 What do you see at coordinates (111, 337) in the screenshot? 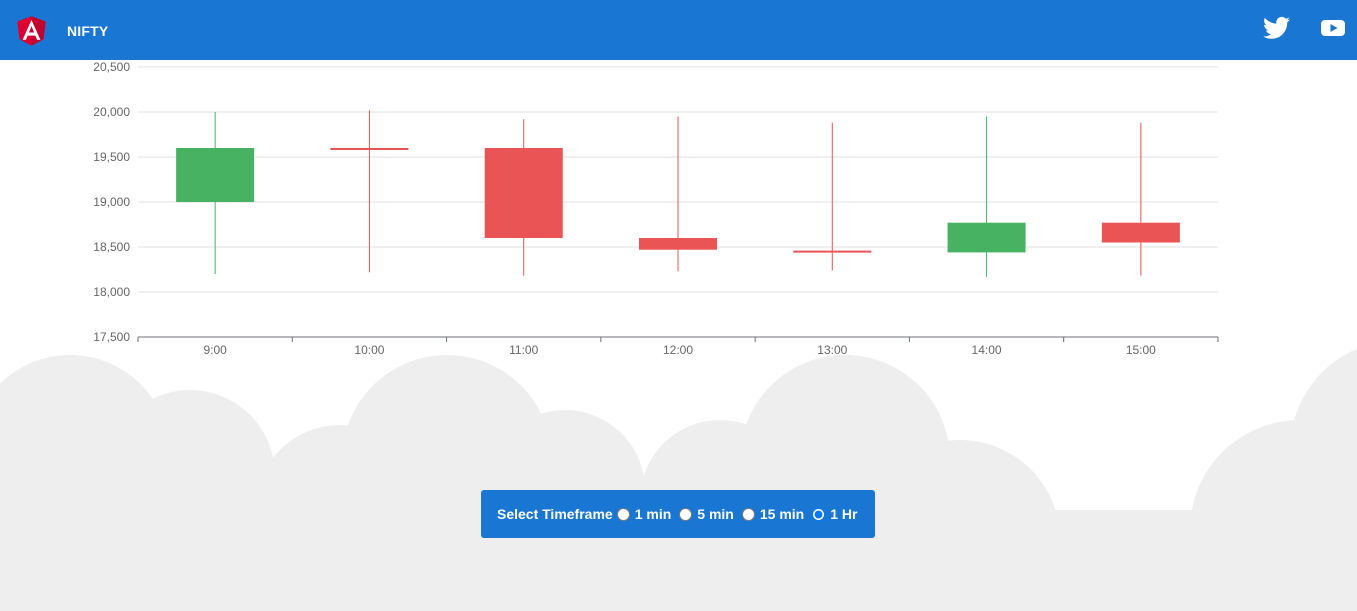
I see `y-tick-label: 17,500` at bounding box center [111, 337].